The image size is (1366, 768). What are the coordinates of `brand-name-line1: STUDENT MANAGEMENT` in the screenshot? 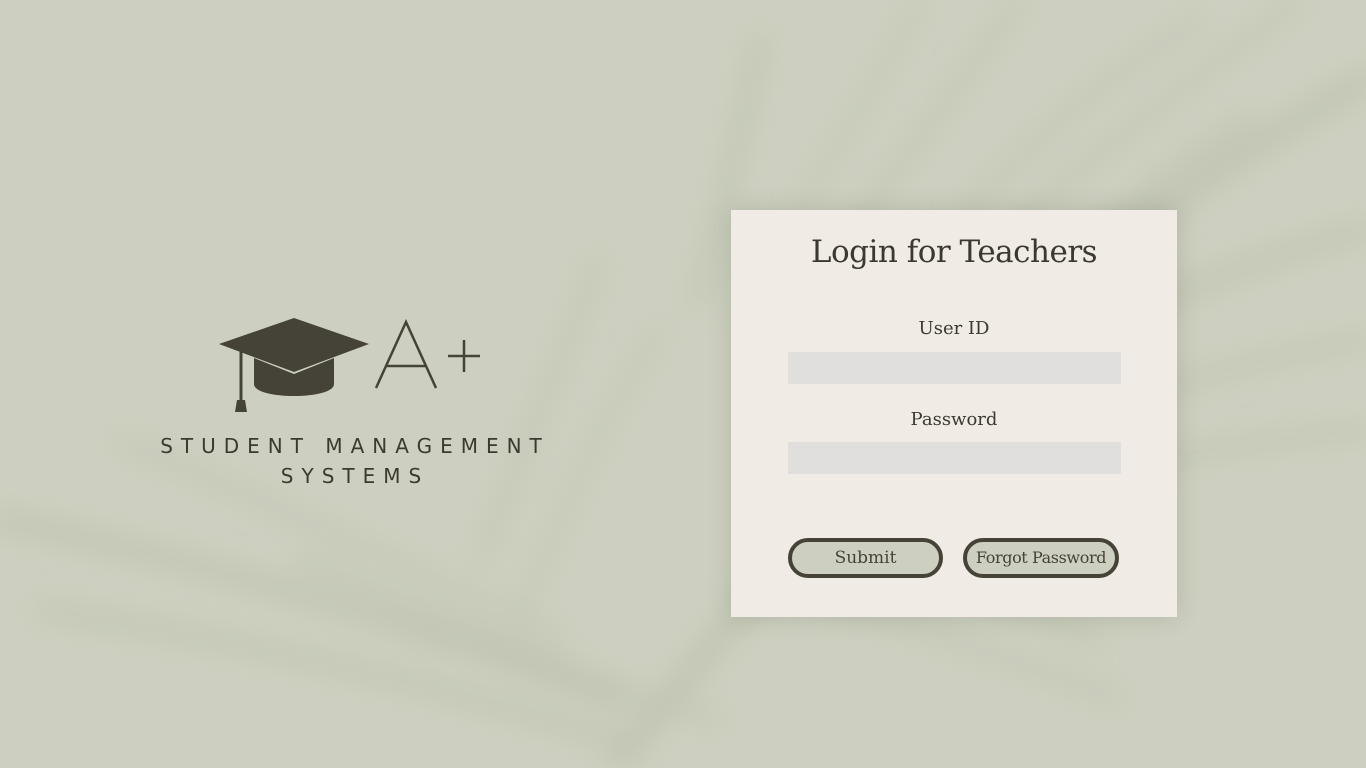 It's located at (355, 446).